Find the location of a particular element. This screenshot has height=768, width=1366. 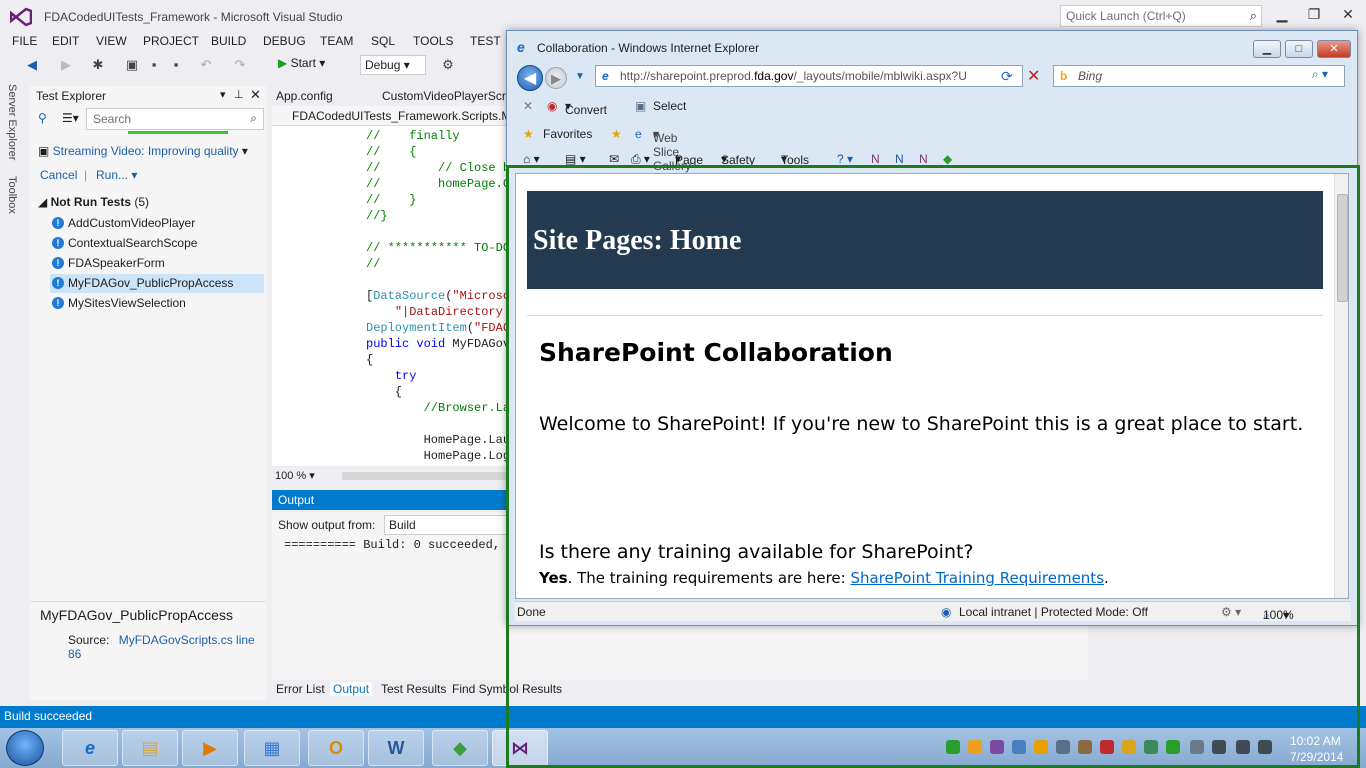

maximize-icon: □ is located at coordinates (1299, 49).